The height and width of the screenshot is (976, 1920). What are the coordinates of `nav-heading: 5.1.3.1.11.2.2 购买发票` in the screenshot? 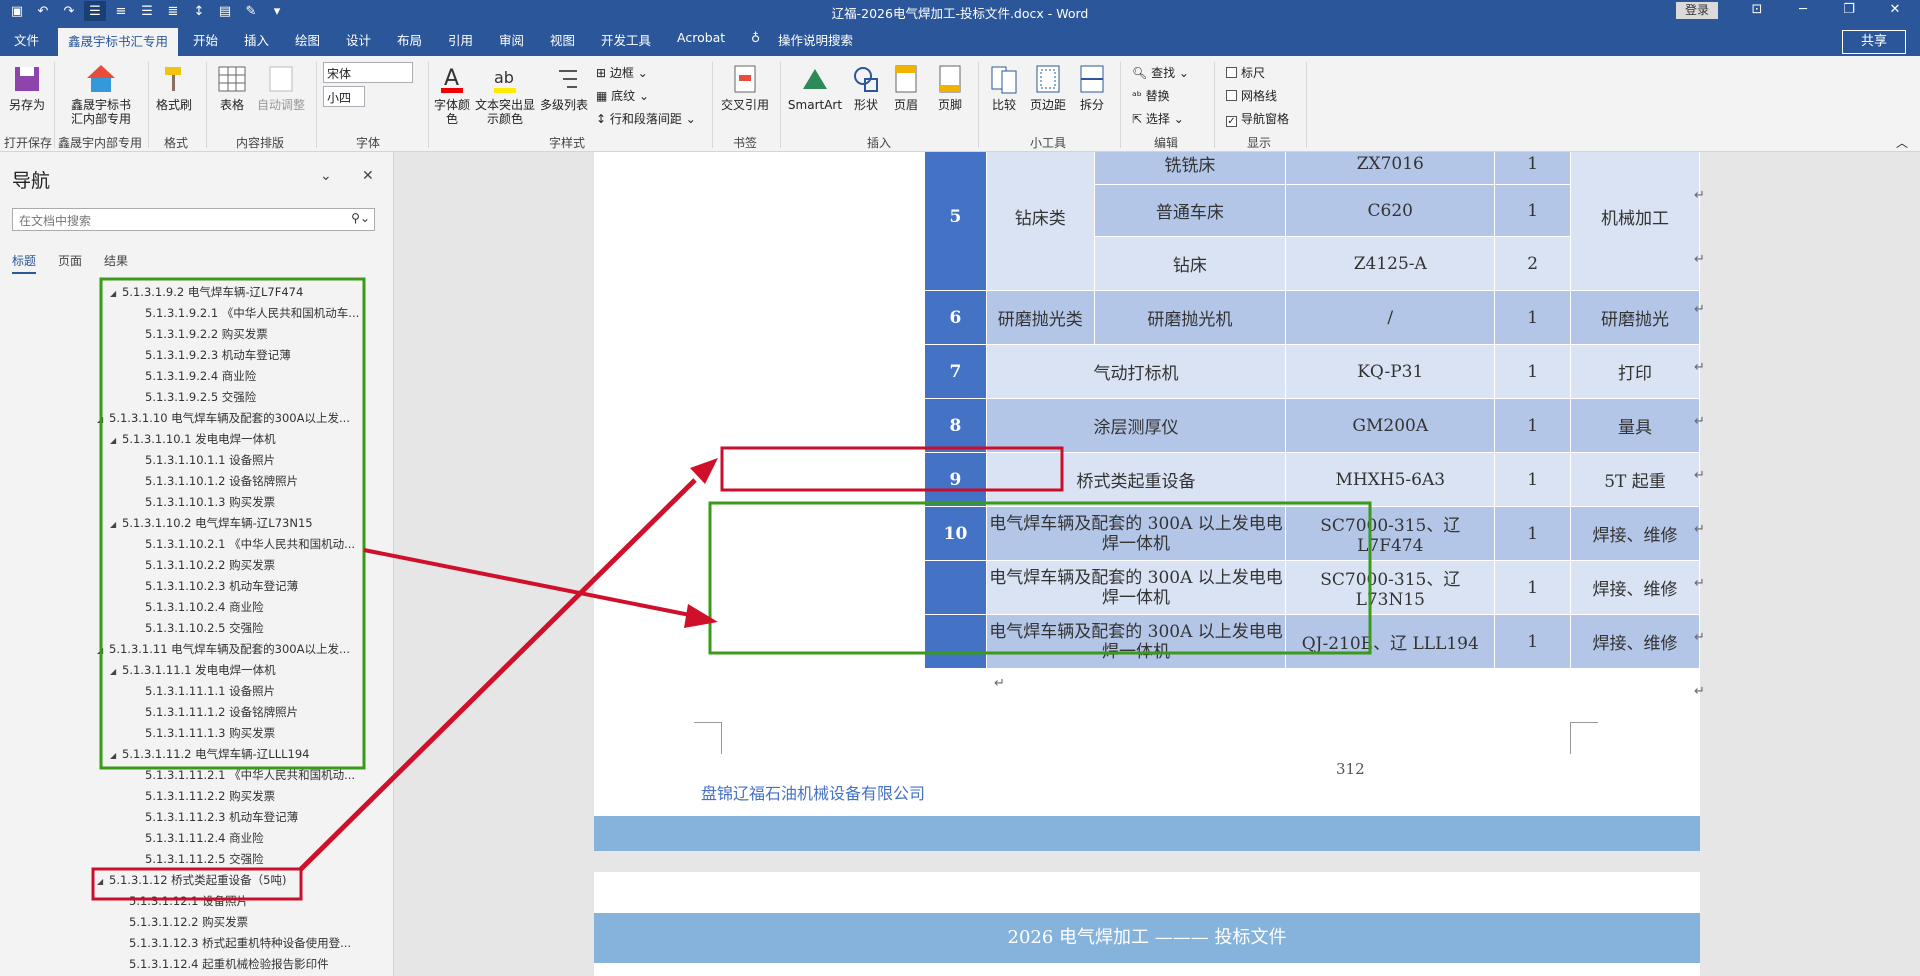 It's located at (210, 796).